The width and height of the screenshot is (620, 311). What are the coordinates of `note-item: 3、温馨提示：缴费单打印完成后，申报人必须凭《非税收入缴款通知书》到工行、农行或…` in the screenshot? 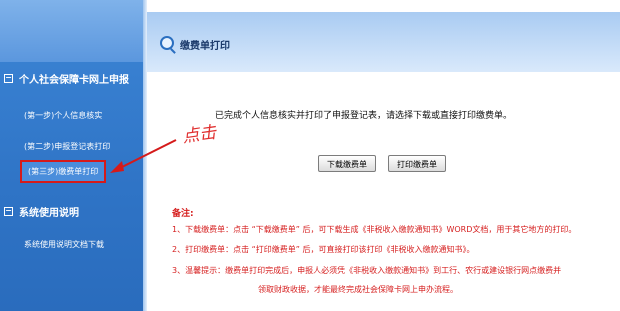 It's located at (367, 270).